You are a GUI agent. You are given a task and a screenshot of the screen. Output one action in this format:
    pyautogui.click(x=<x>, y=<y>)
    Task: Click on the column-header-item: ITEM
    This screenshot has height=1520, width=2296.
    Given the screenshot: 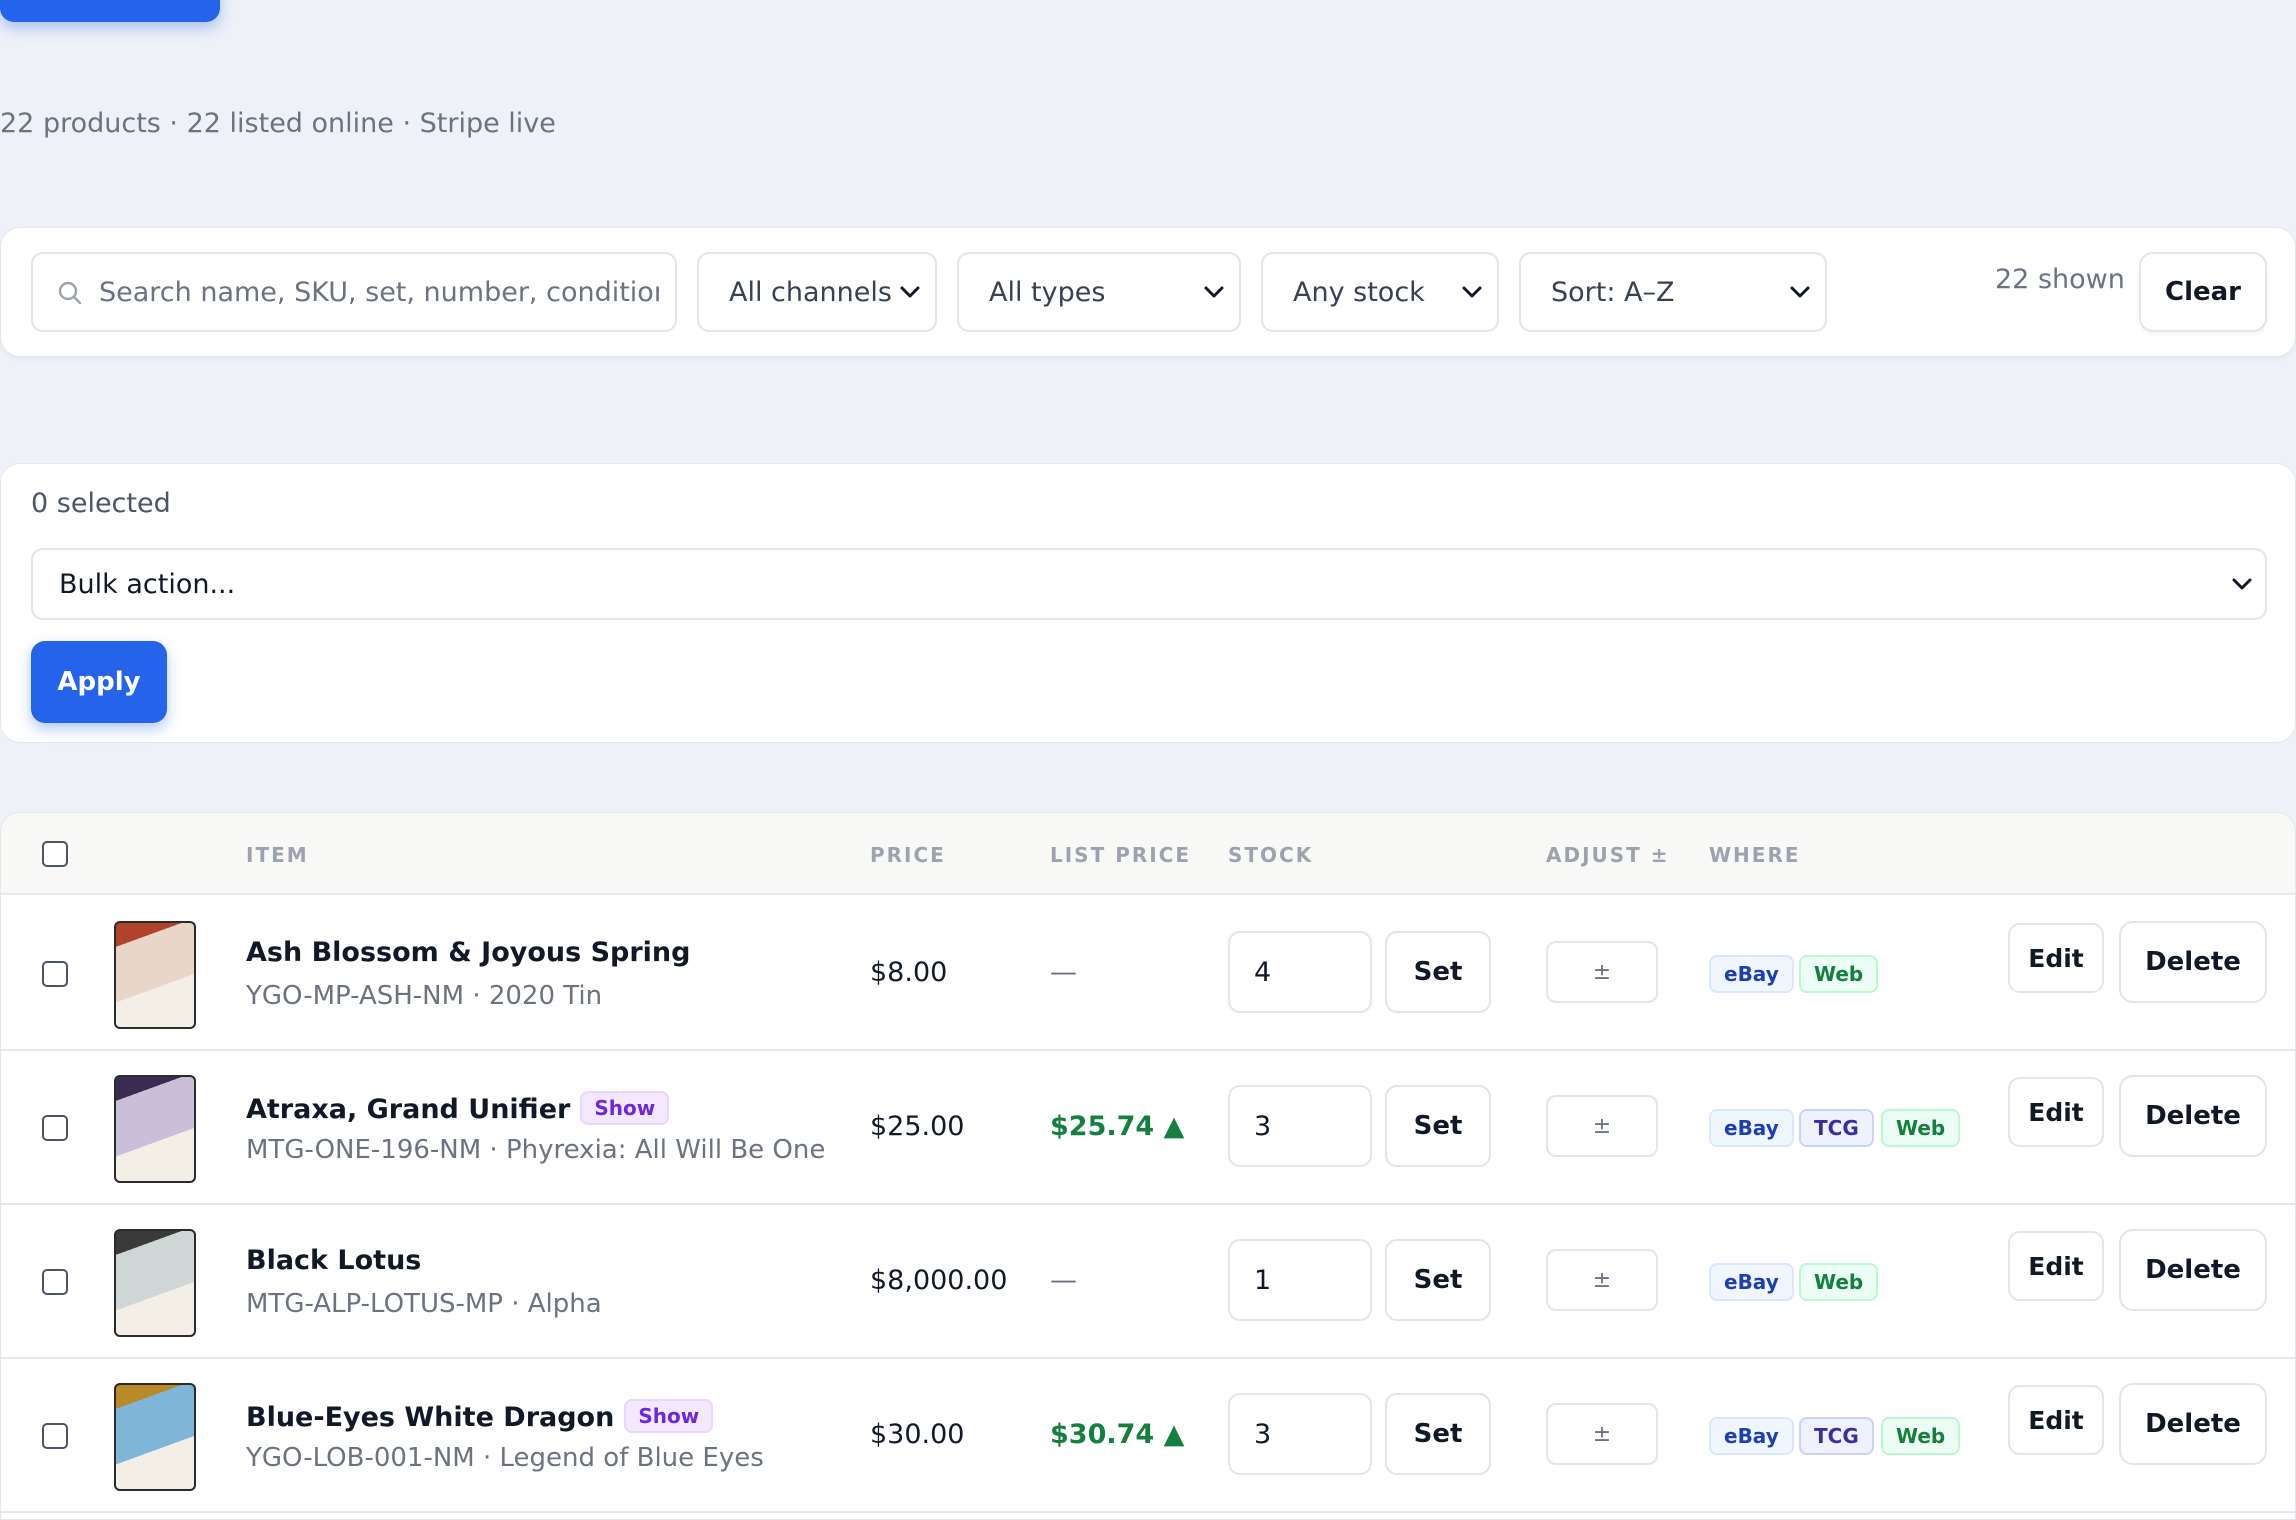 What is the action you would take?
    pyautogui.click(x=277, y=855)
    